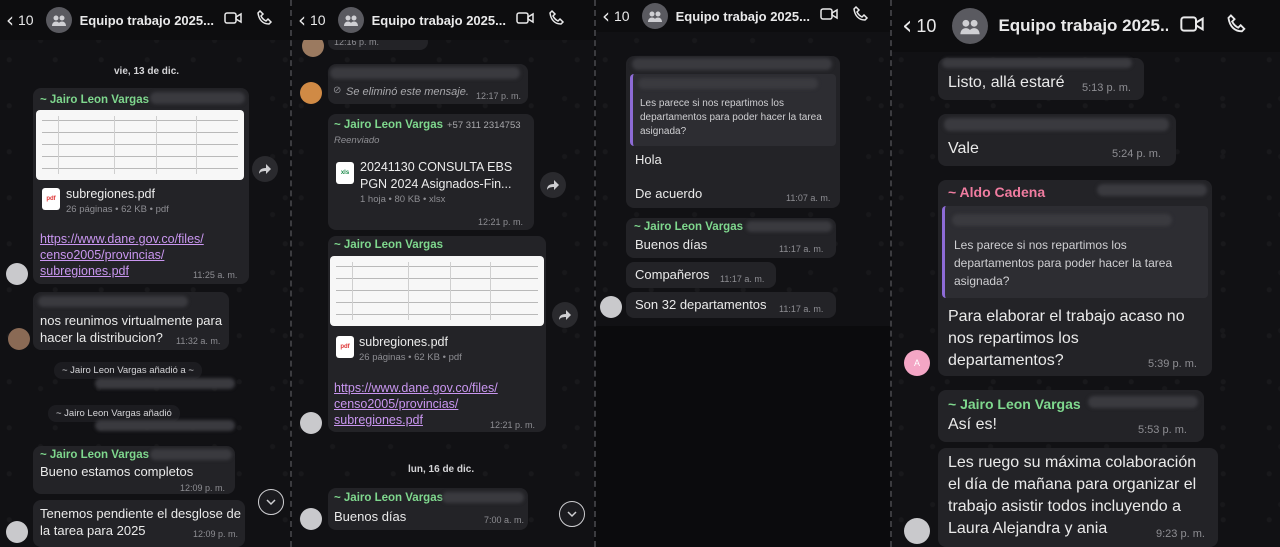 Image resolution: width=1280 pixels, height=547 pixels. I want to click on redacted-system, so click(165, 383).